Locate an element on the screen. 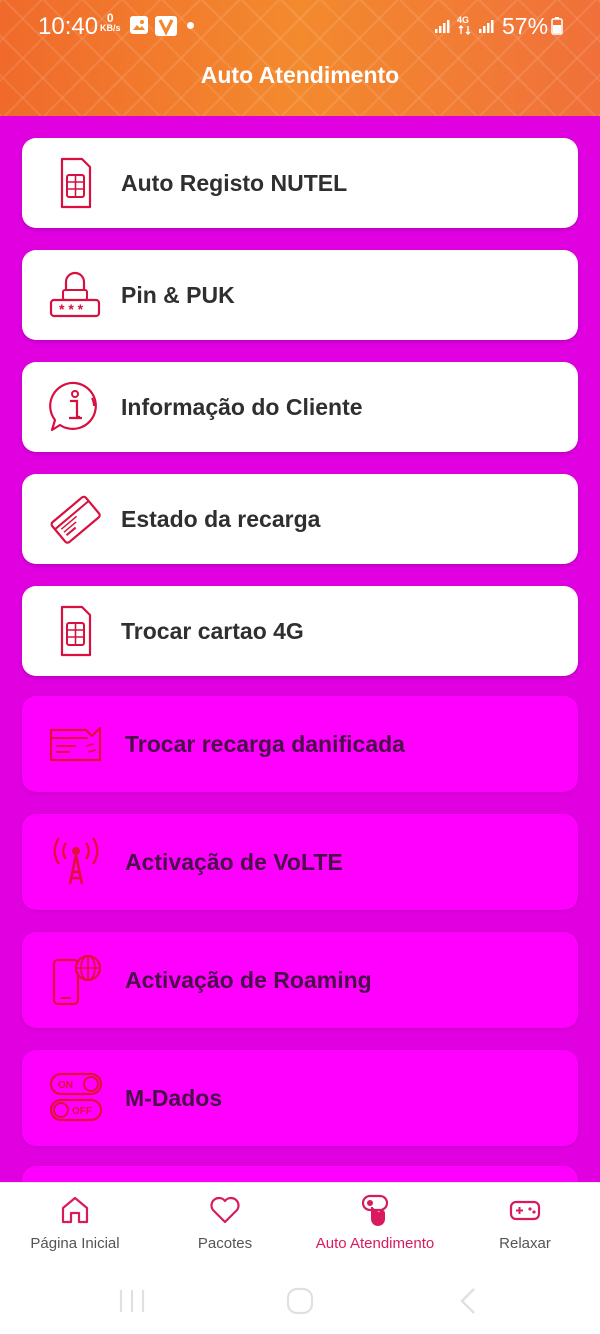 Image resolution: width=600 pixels, height=1334 pixels. nav-pacotes: Pacotes is located at coordinates (225, 1223).